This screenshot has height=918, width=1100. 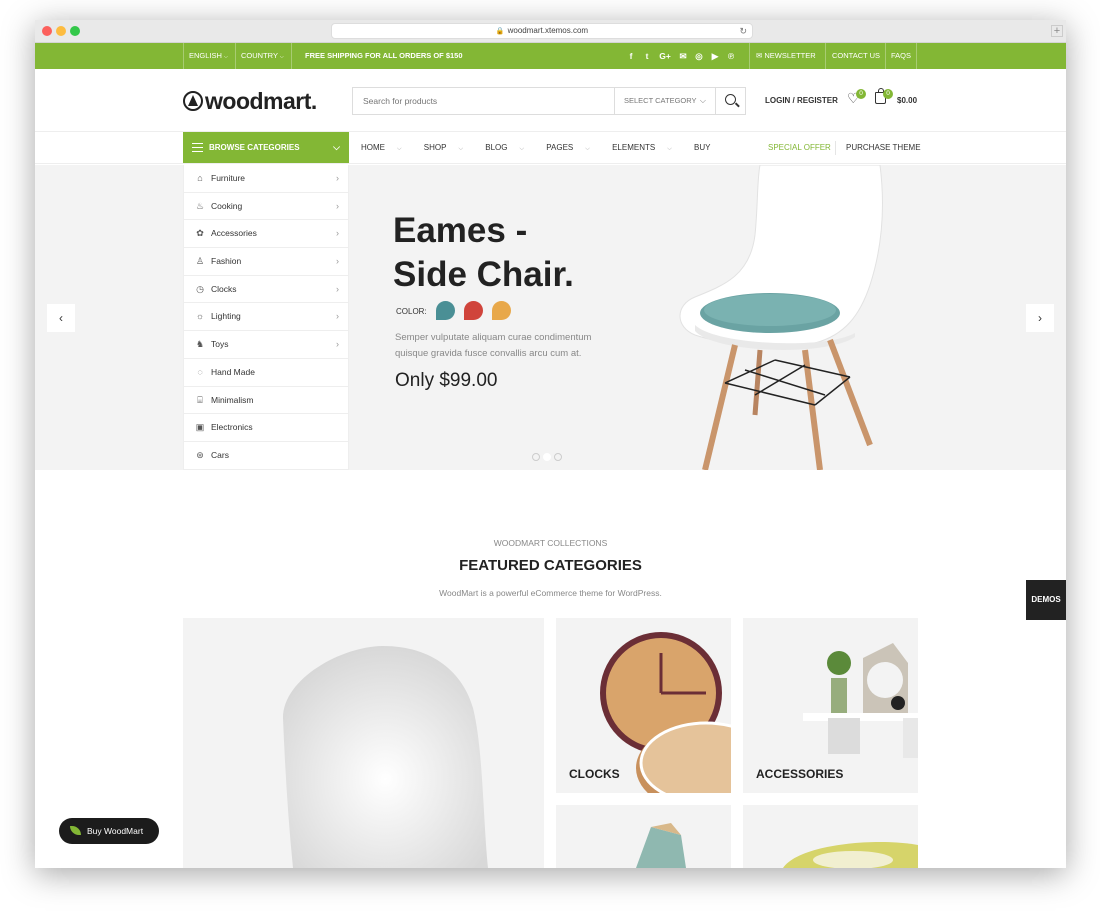 What do you see at coordinates (715, 56) in the screenshot?
I see `youtube-icon: ▶` at bounding box center [715, 56].